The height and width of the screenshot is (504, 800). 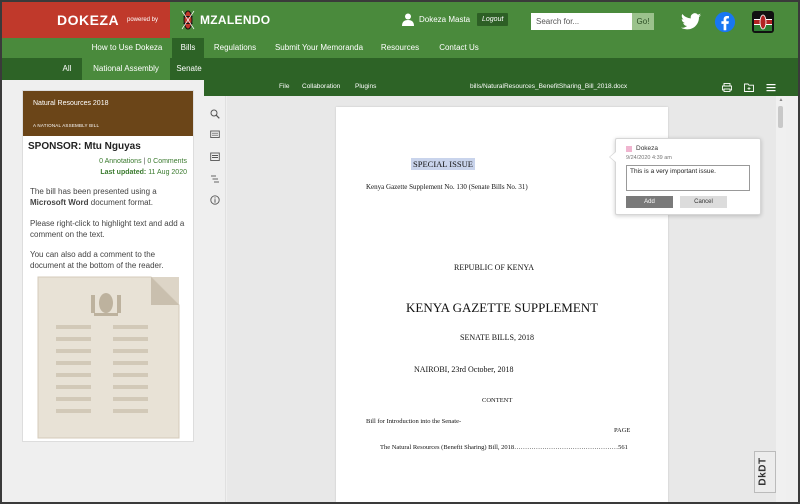 What do you see at coordinates (400, 69) in the screenshot?
I see `sub-nav: All National Assembly Senate` at bounding box center [400, 69].